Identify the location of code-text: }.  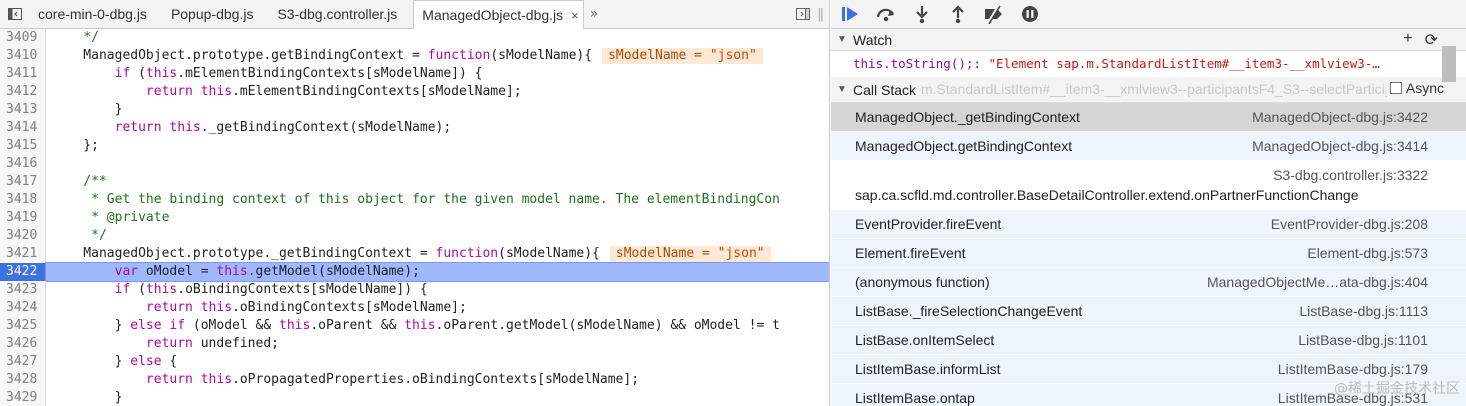
(91, 325).